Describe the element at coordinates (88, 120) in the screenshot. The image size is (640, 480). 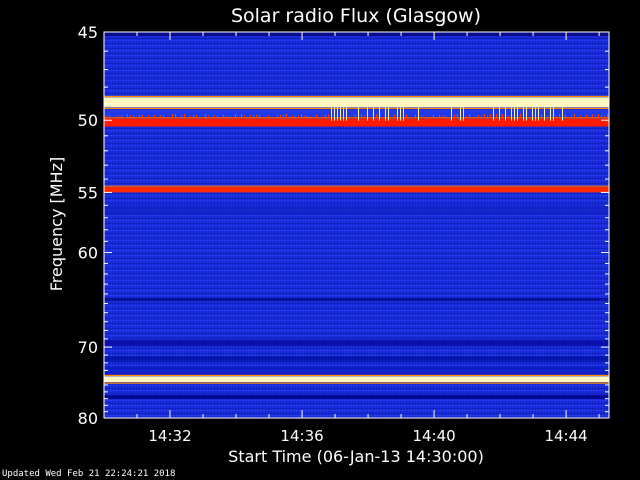
I see `y-tick-label: 50` at that location.